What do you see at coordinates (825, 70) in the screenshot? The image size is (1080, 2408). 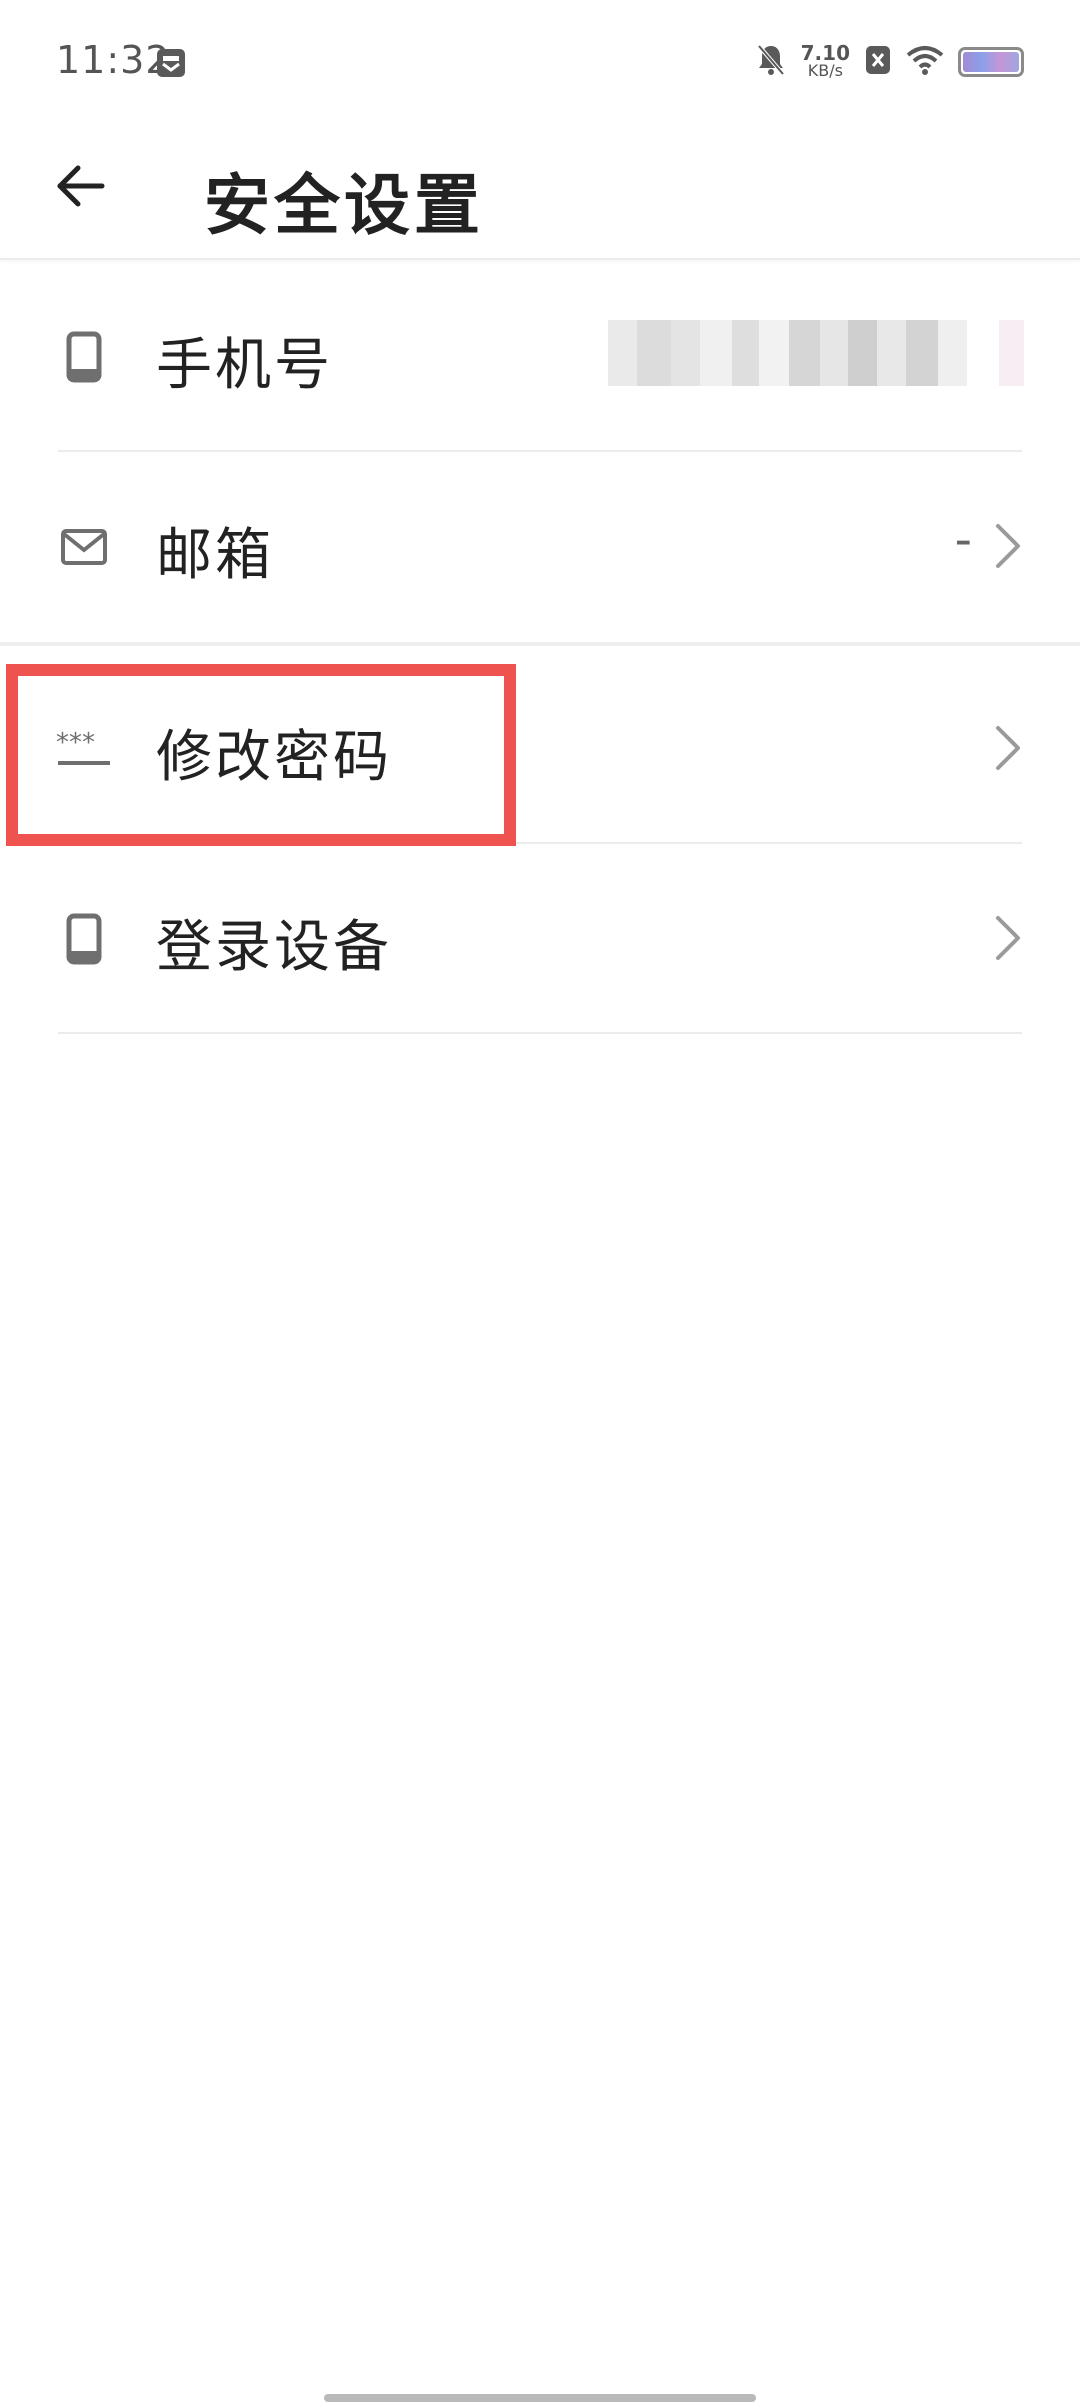 I see `network-speed-unit: KB/s` at bounding box center [825, 70].